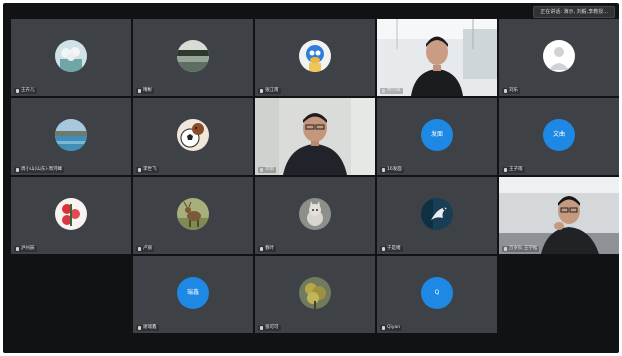 This screenshot has height=356, width=622. What do you see at coordinates (267, 249) in the screenshot?
I see `participant-name-label: 春叶` at bounding box center [267, 249].